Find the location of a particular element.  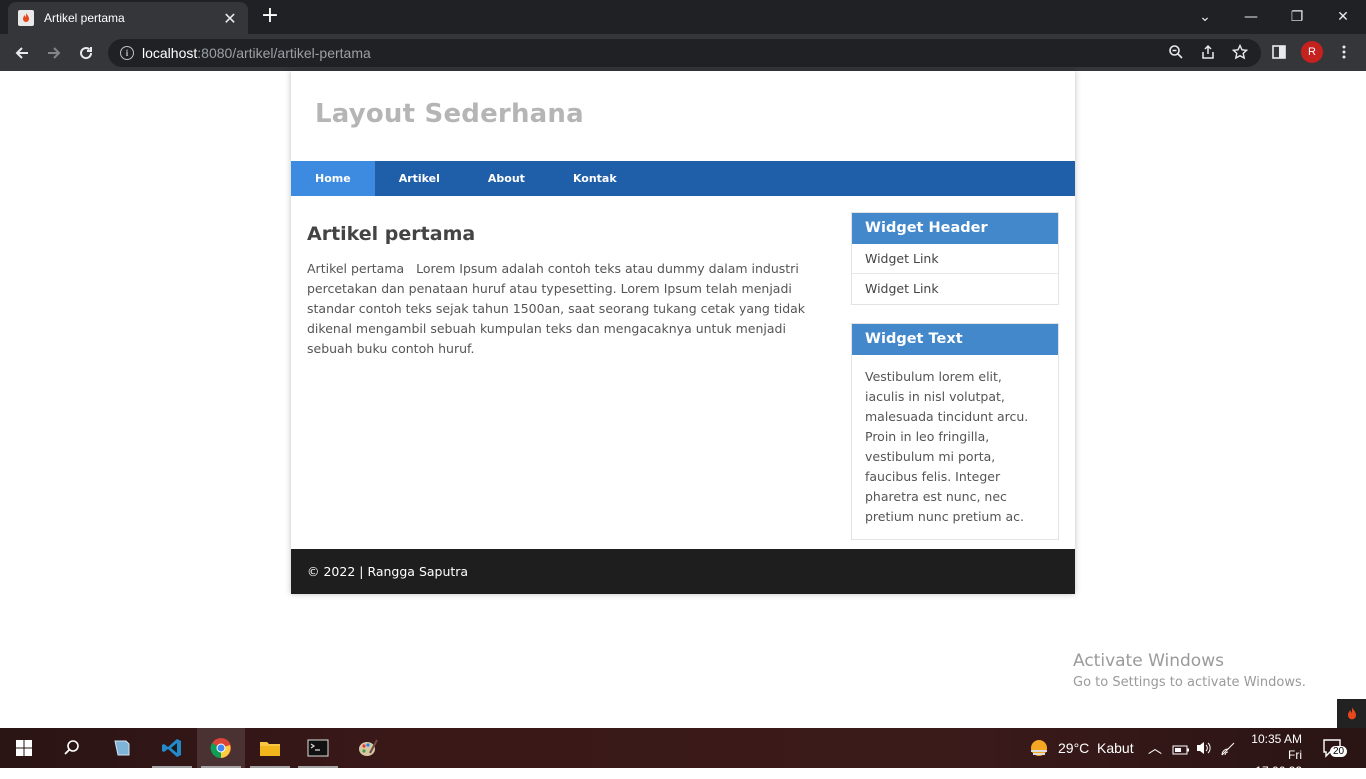

notification-center-icon: 20 is located at coordinates (1336, 749).